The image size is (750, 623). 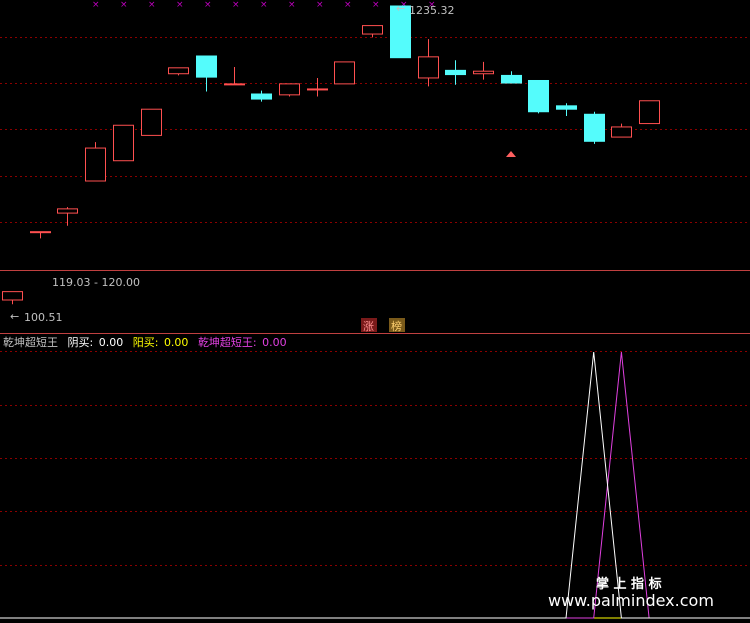 I want to click on top-marker-3: ×, so click(x=180, y=5).